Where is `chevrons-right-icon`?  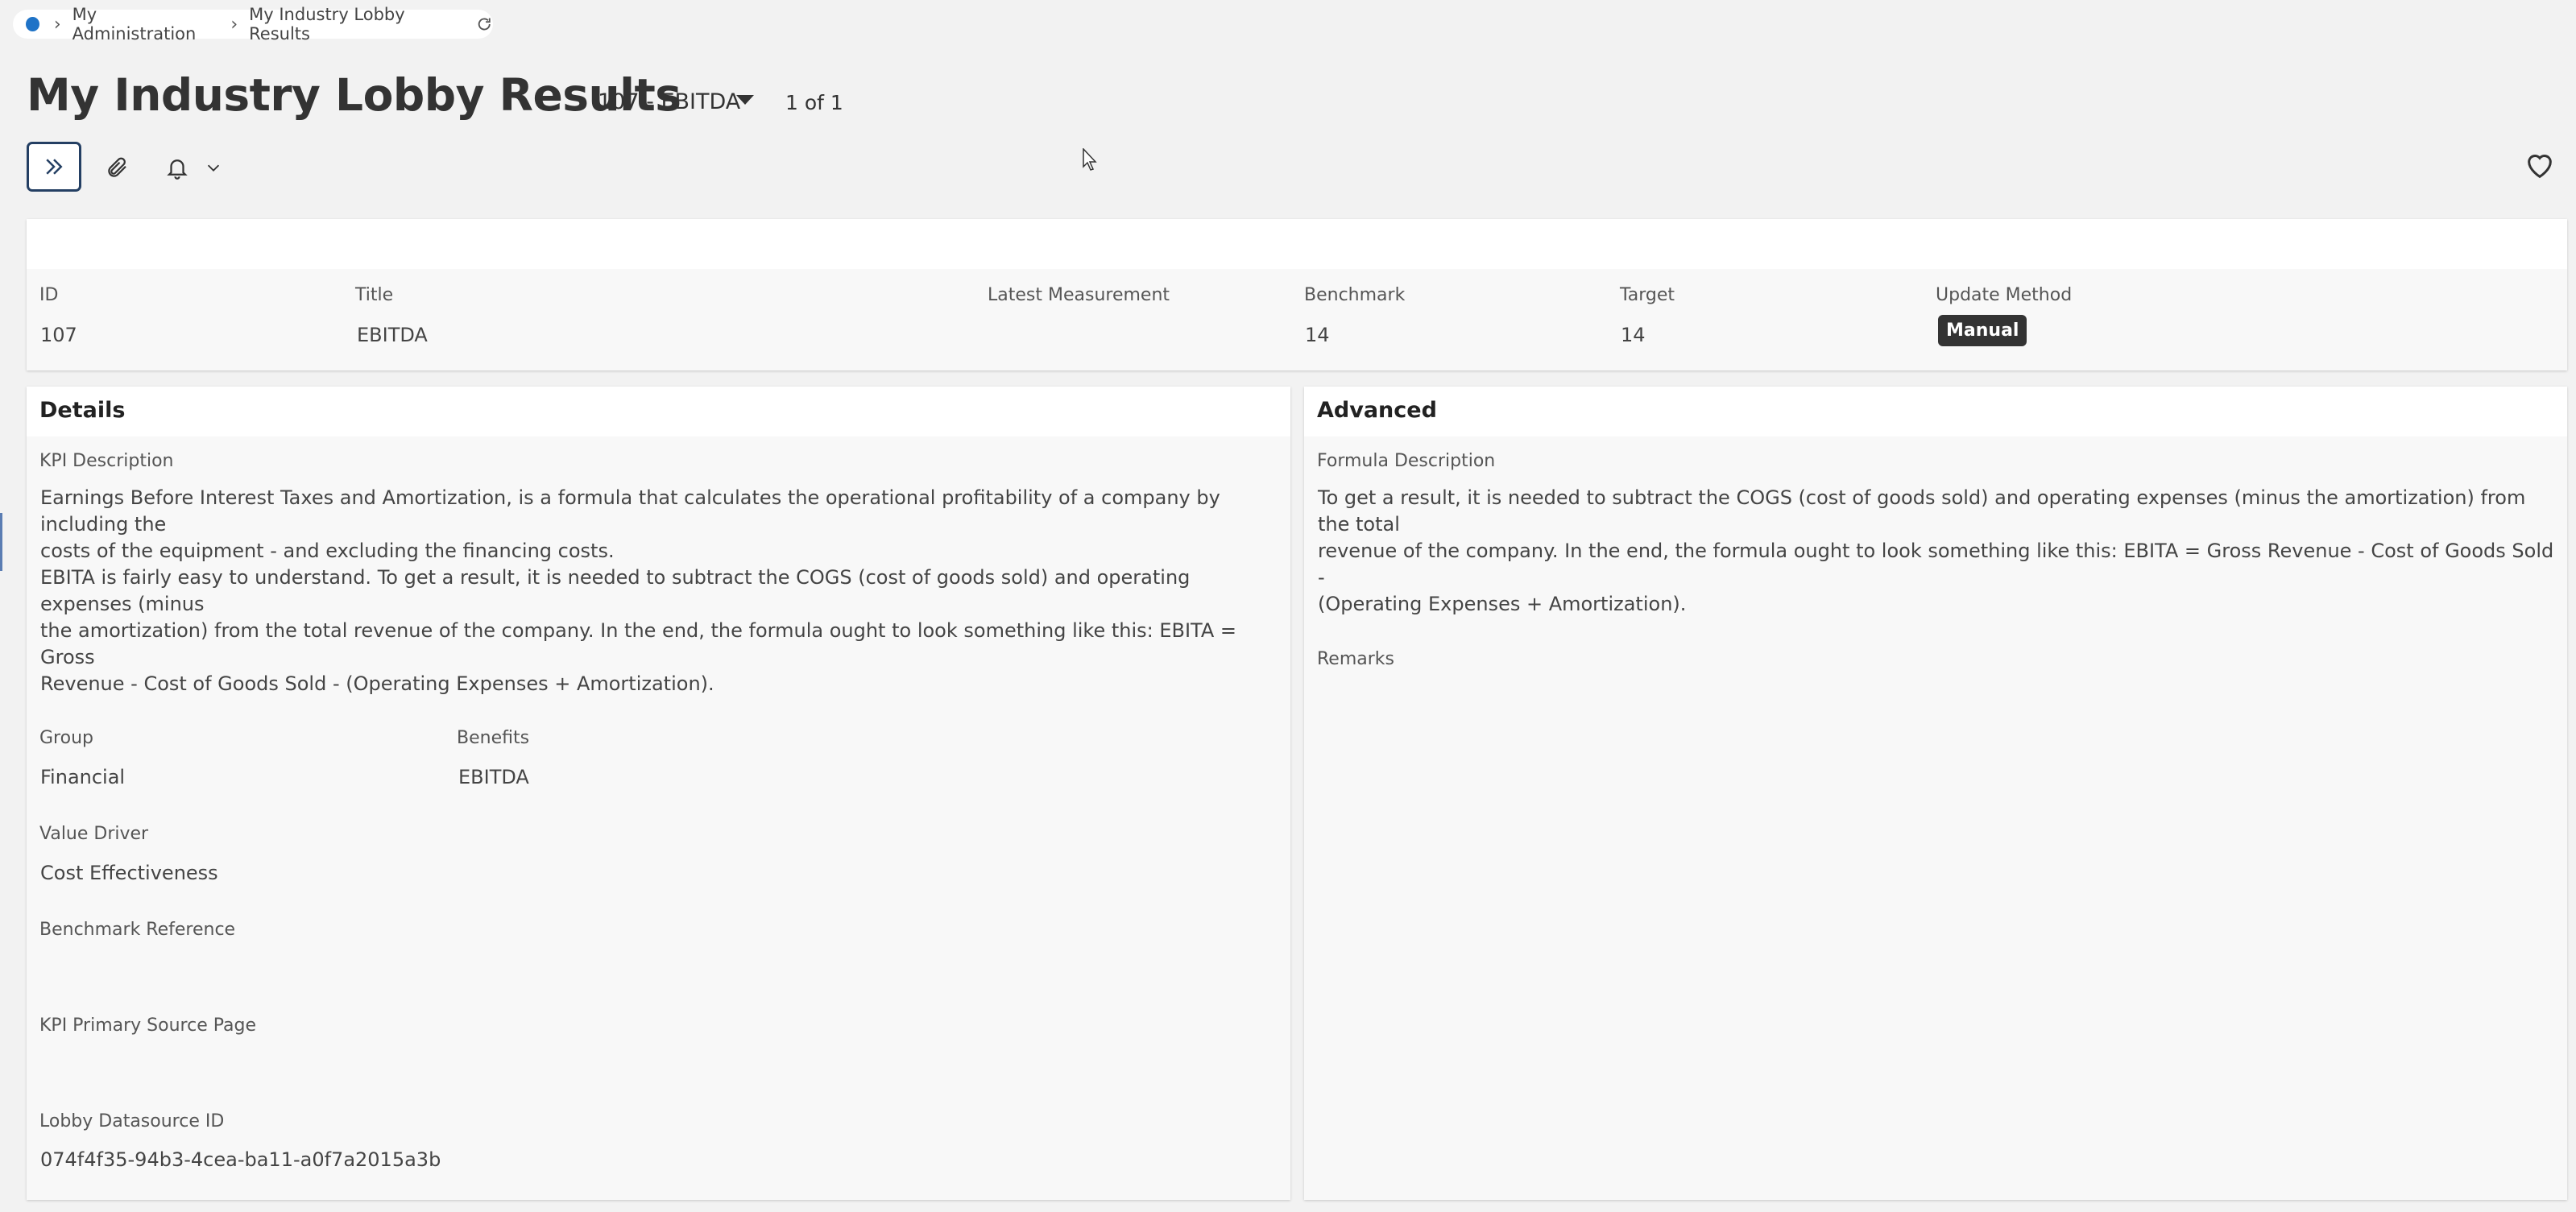
chevrons-right-icon is located at coordinates (54, 167).